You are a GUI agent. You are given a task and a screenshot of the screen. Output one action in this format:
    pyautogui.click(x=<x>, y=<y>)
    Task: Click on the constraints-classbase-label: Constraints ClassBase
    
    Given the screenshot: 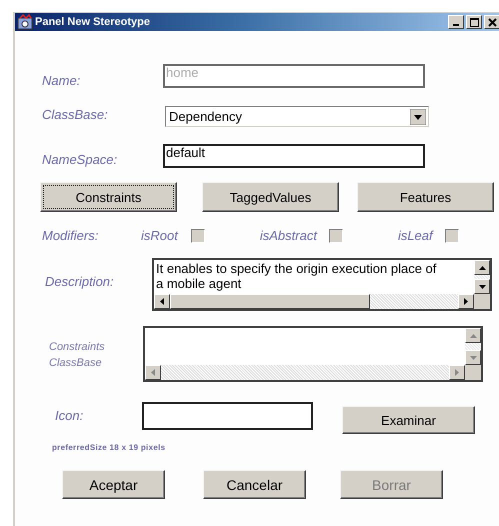 What is the action you would take?
    pyautogui.click(x=77, y=355)
    